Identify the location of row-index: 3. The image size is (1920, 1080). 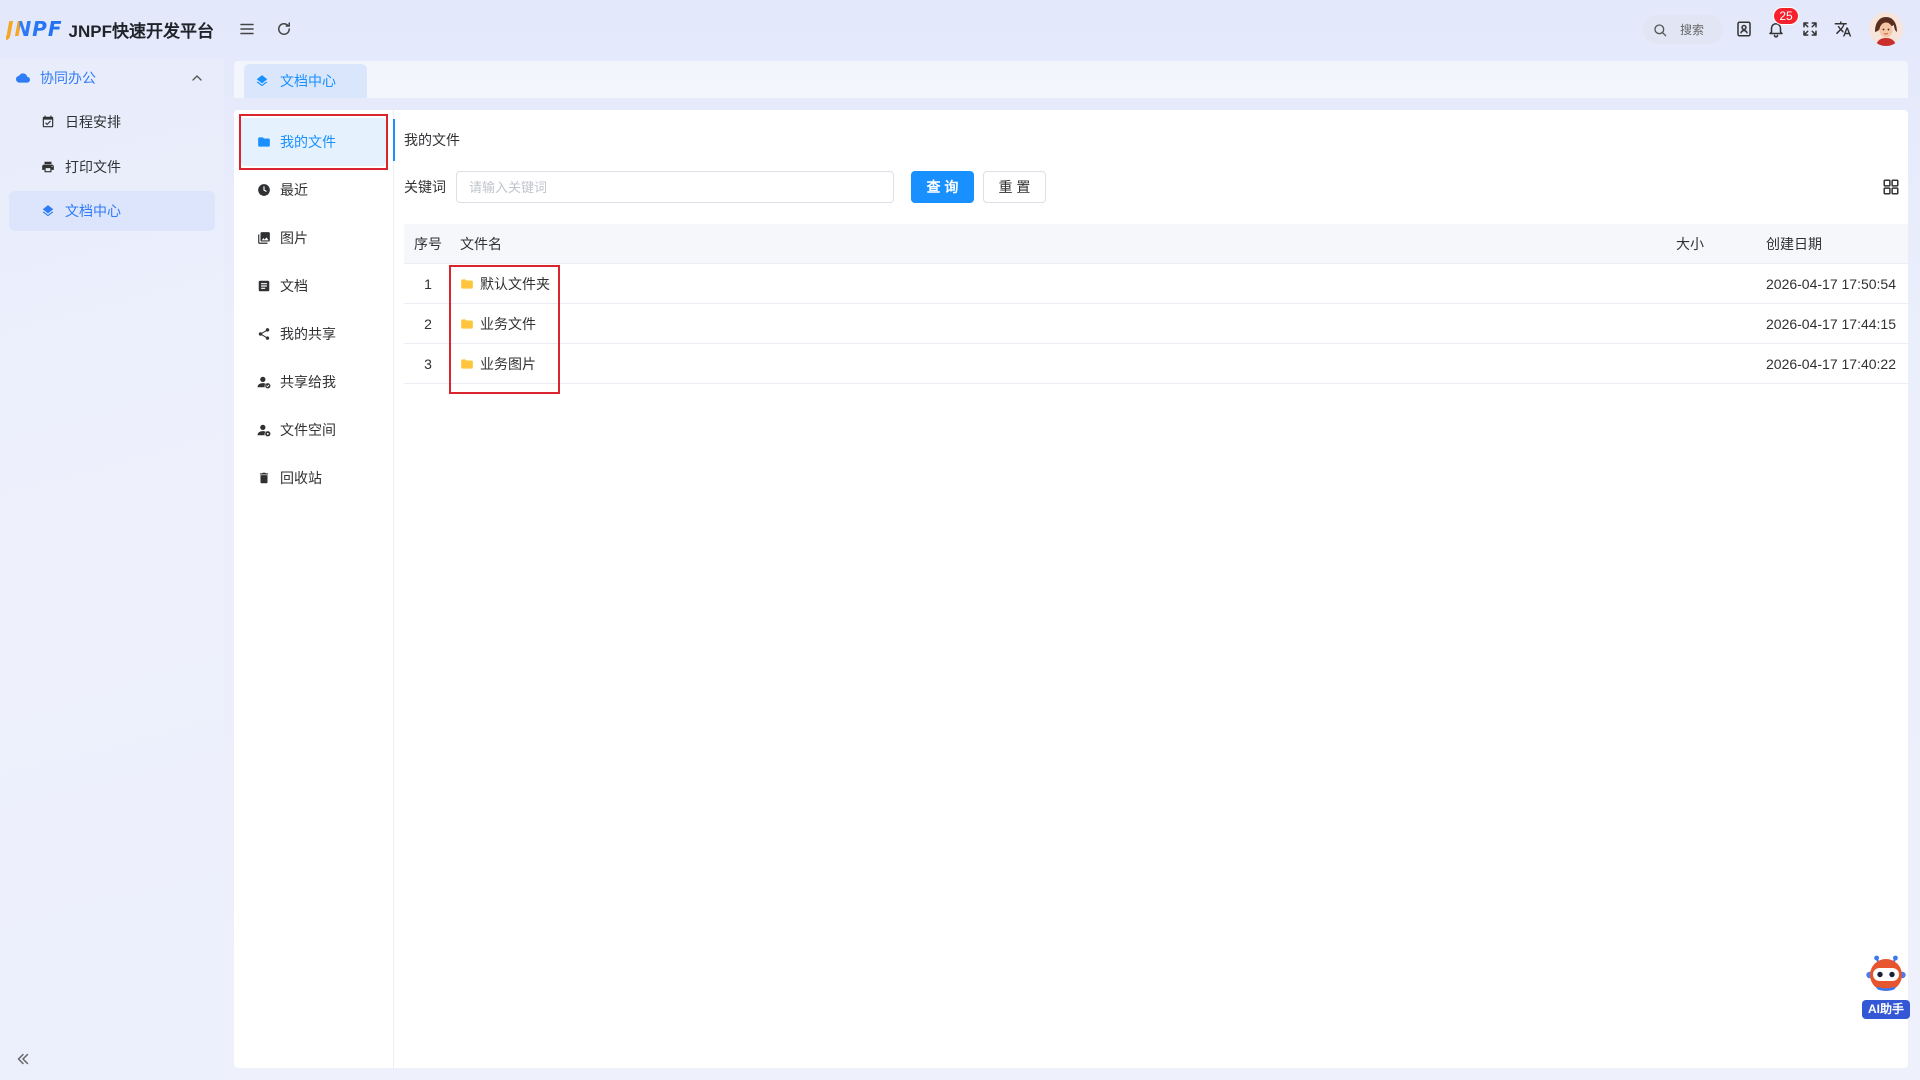
(428, 363).